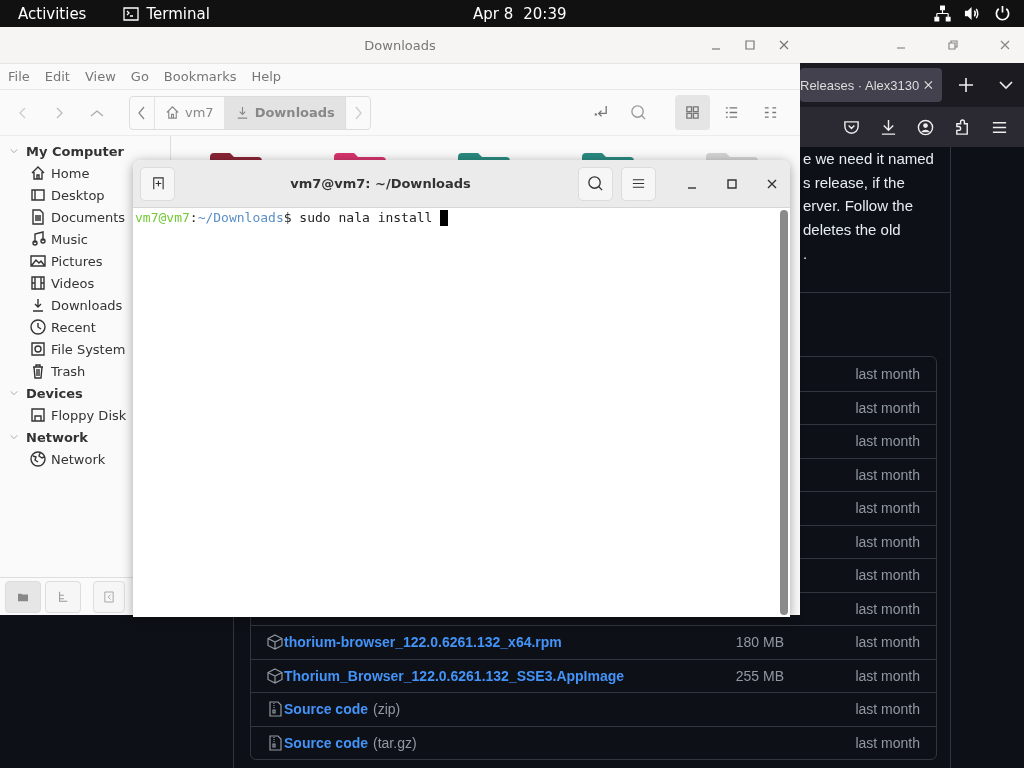  What do you see at coordinates (78, 195) in the screenshot?
I see `sidebar-item: Desktop` at bounding box center [78, 195].